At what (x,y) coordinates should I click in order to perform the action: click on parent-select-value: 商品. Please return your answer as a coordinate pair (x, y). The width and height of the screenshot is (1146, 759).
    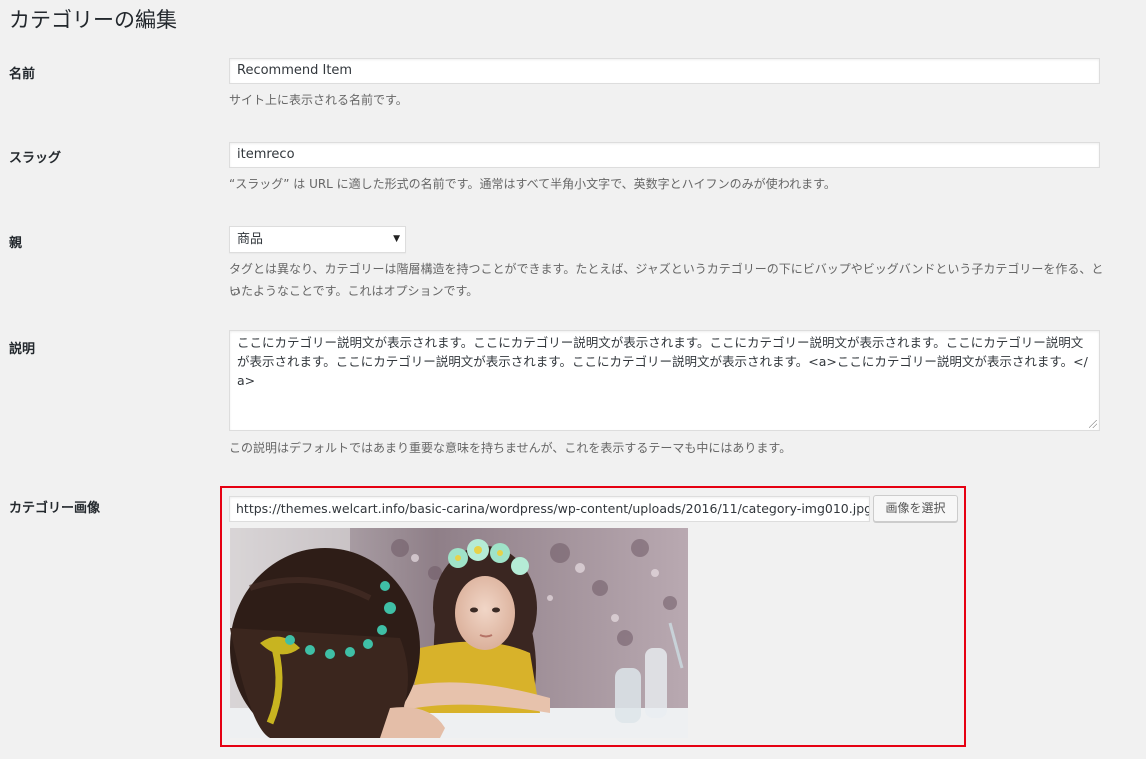
    Looking at the image, I should click on (250, 239).